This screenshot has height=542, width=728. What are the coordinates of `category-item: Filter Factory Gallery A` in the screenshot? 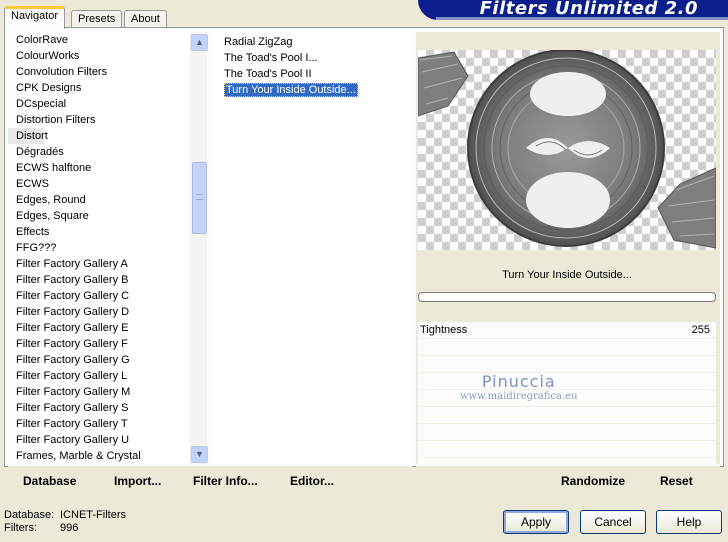 It's located at (99, 264).